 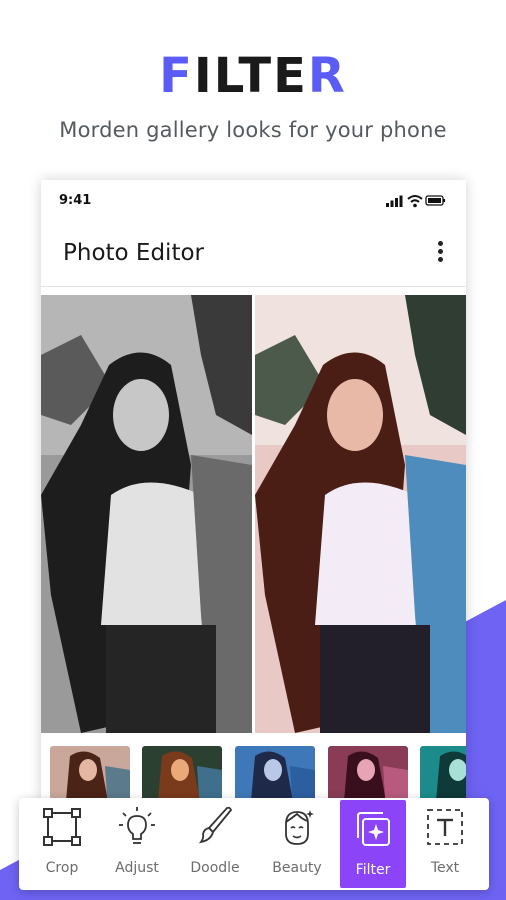 I want to click on signal-icon, so click(x=394, y=201).